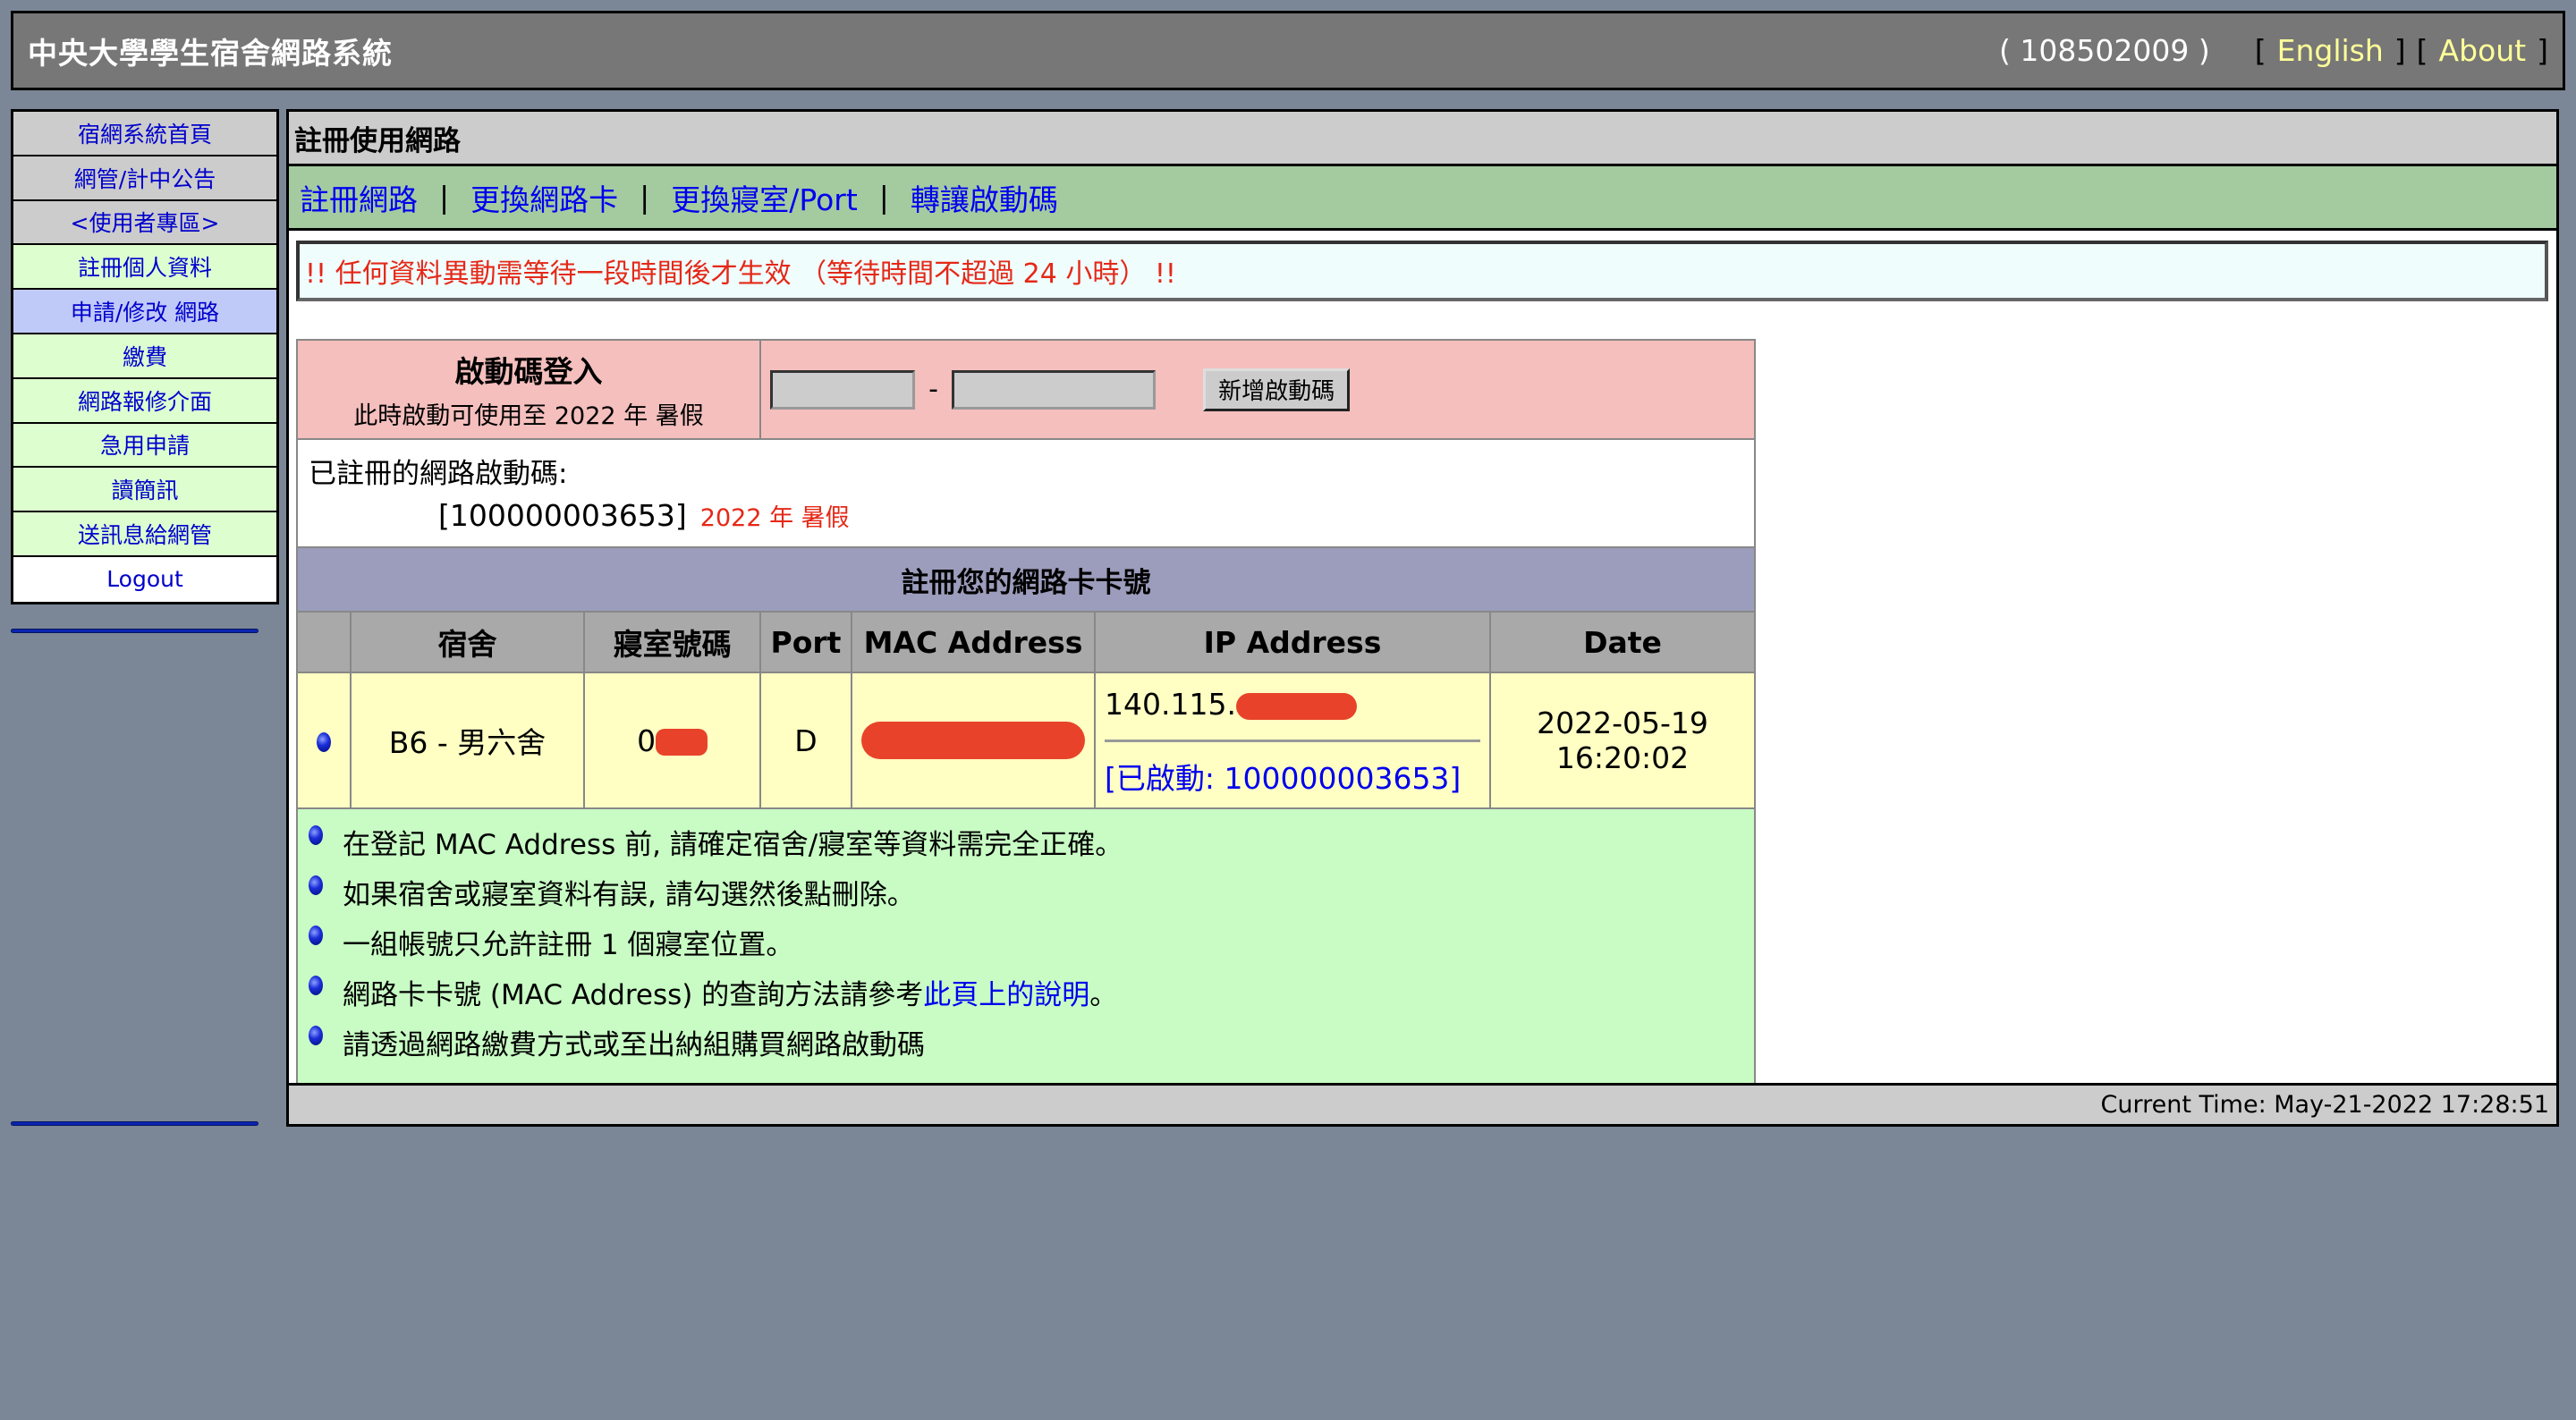  I want to click on registered-code-cell: 已註冊的網路啟動碼: [100000003653] 2022 年 暑假, so click(1026, 493).